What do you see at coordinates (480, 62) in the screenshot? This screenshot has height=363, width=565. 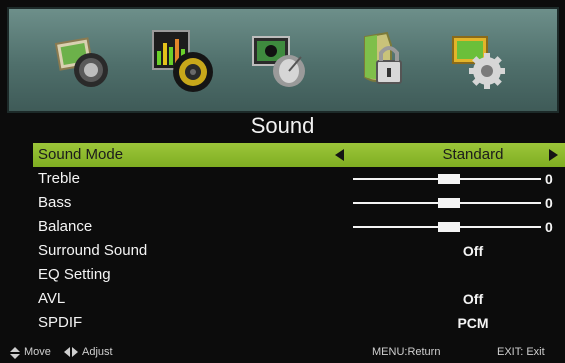 I see `setup-icon` at bounding box center [480, 62].